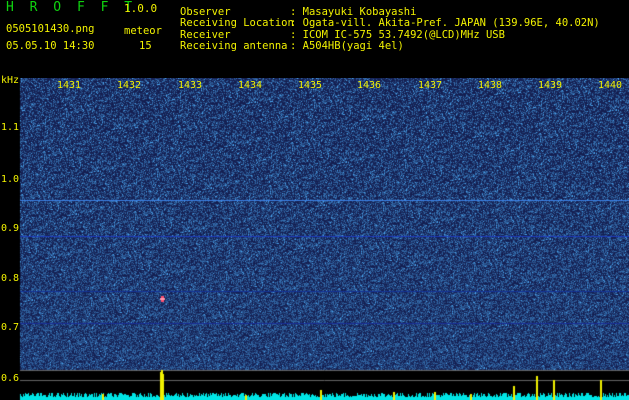 The height and width of the screenshot is (400, 629). Describe the element at coordinates (50, 29) in the screenshot. I see `file-name: 0505101430.png` at that location.